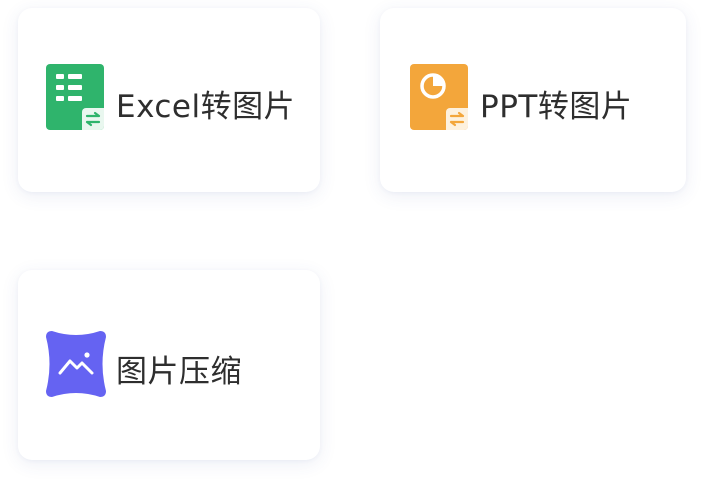  I want to click on ppt-to-image-label: PPT转图片, so click(556, 107).